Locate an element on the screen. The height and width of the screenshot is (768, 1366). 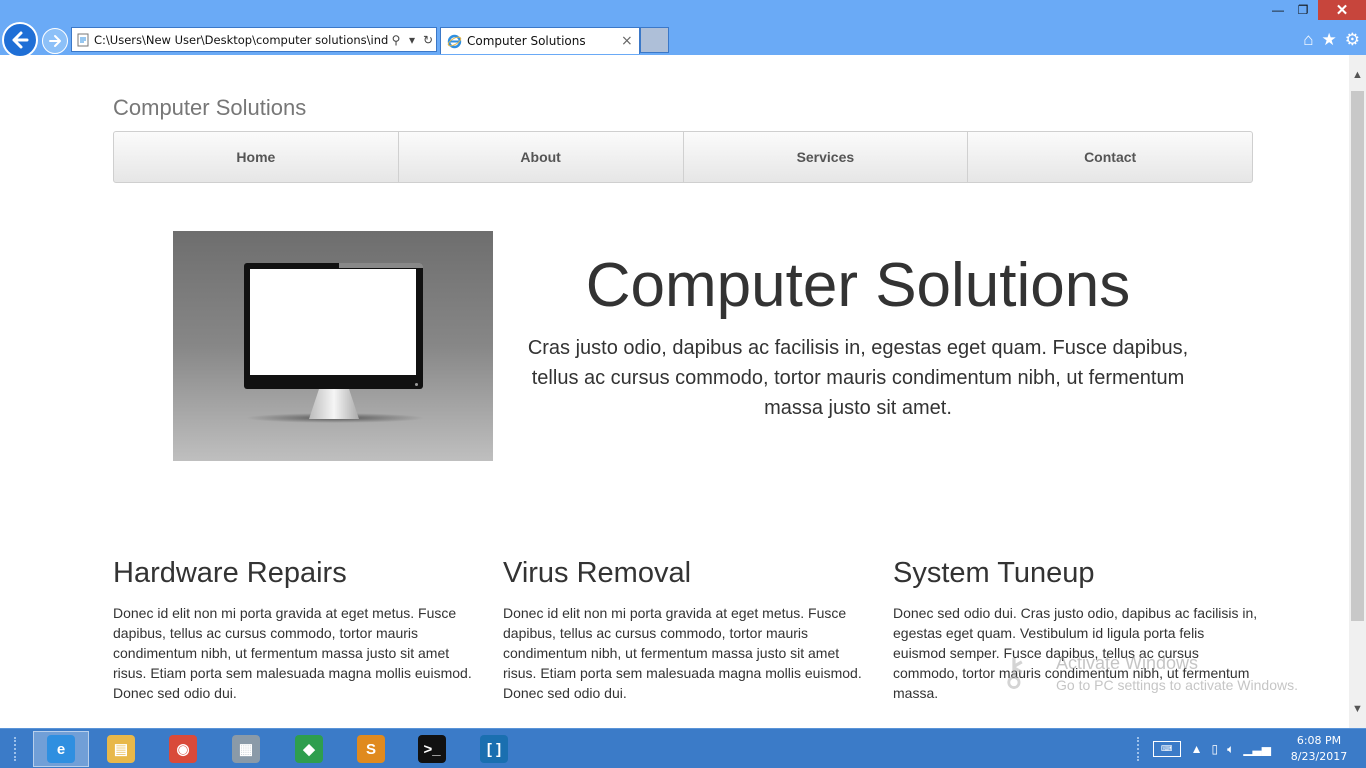
forward-button is located at coordinates (55, 41).